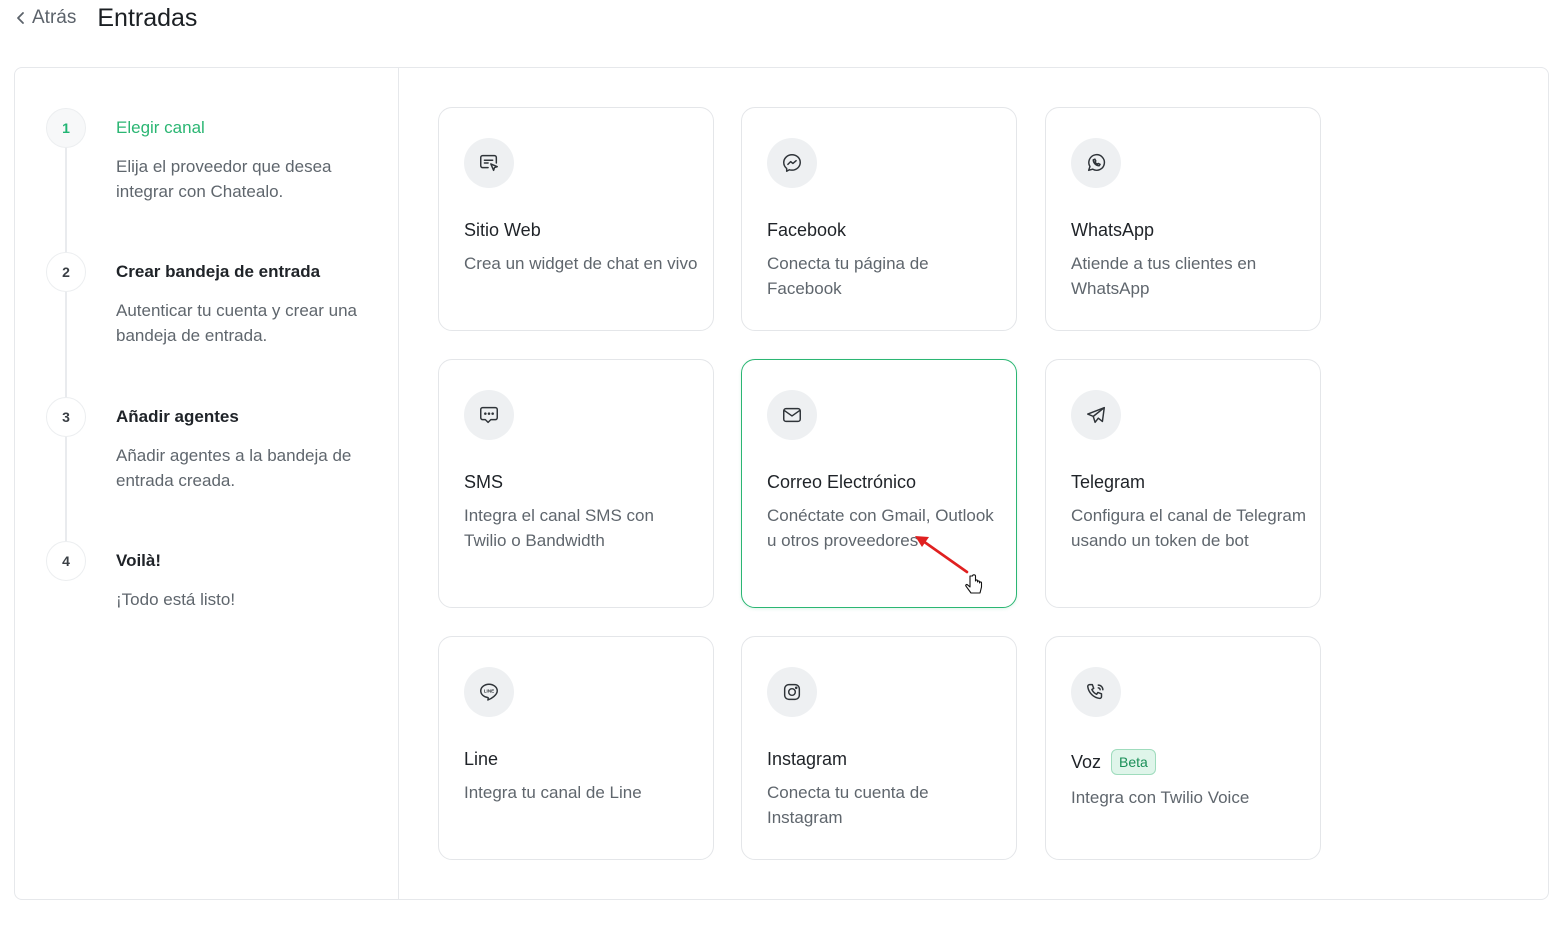  I want to click on instagram-icon, so click(792, 692).